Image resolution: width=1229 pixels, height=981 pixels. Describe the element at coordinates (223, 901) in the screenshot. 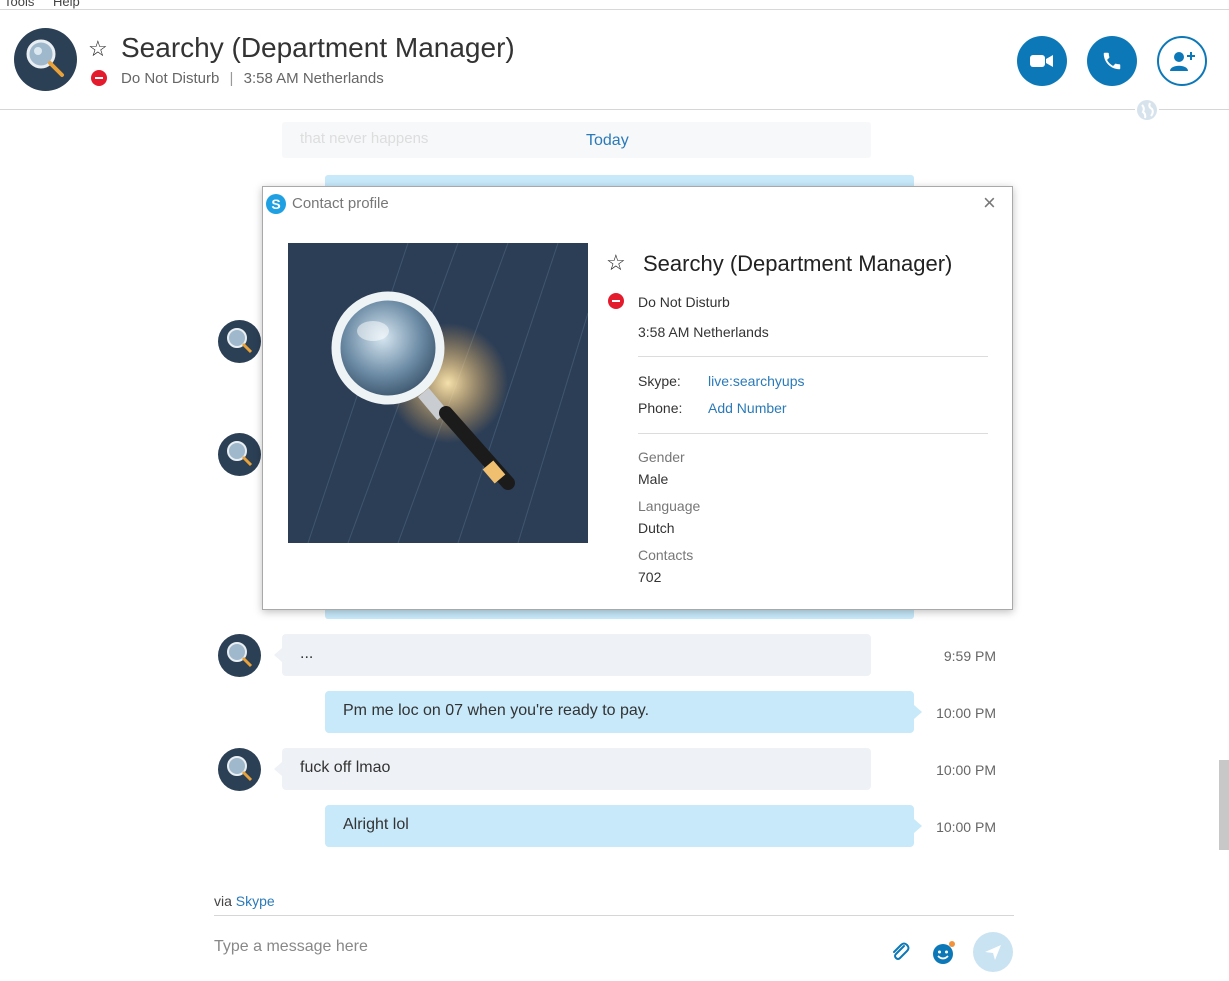

I see `via-prefix: via` at that location.